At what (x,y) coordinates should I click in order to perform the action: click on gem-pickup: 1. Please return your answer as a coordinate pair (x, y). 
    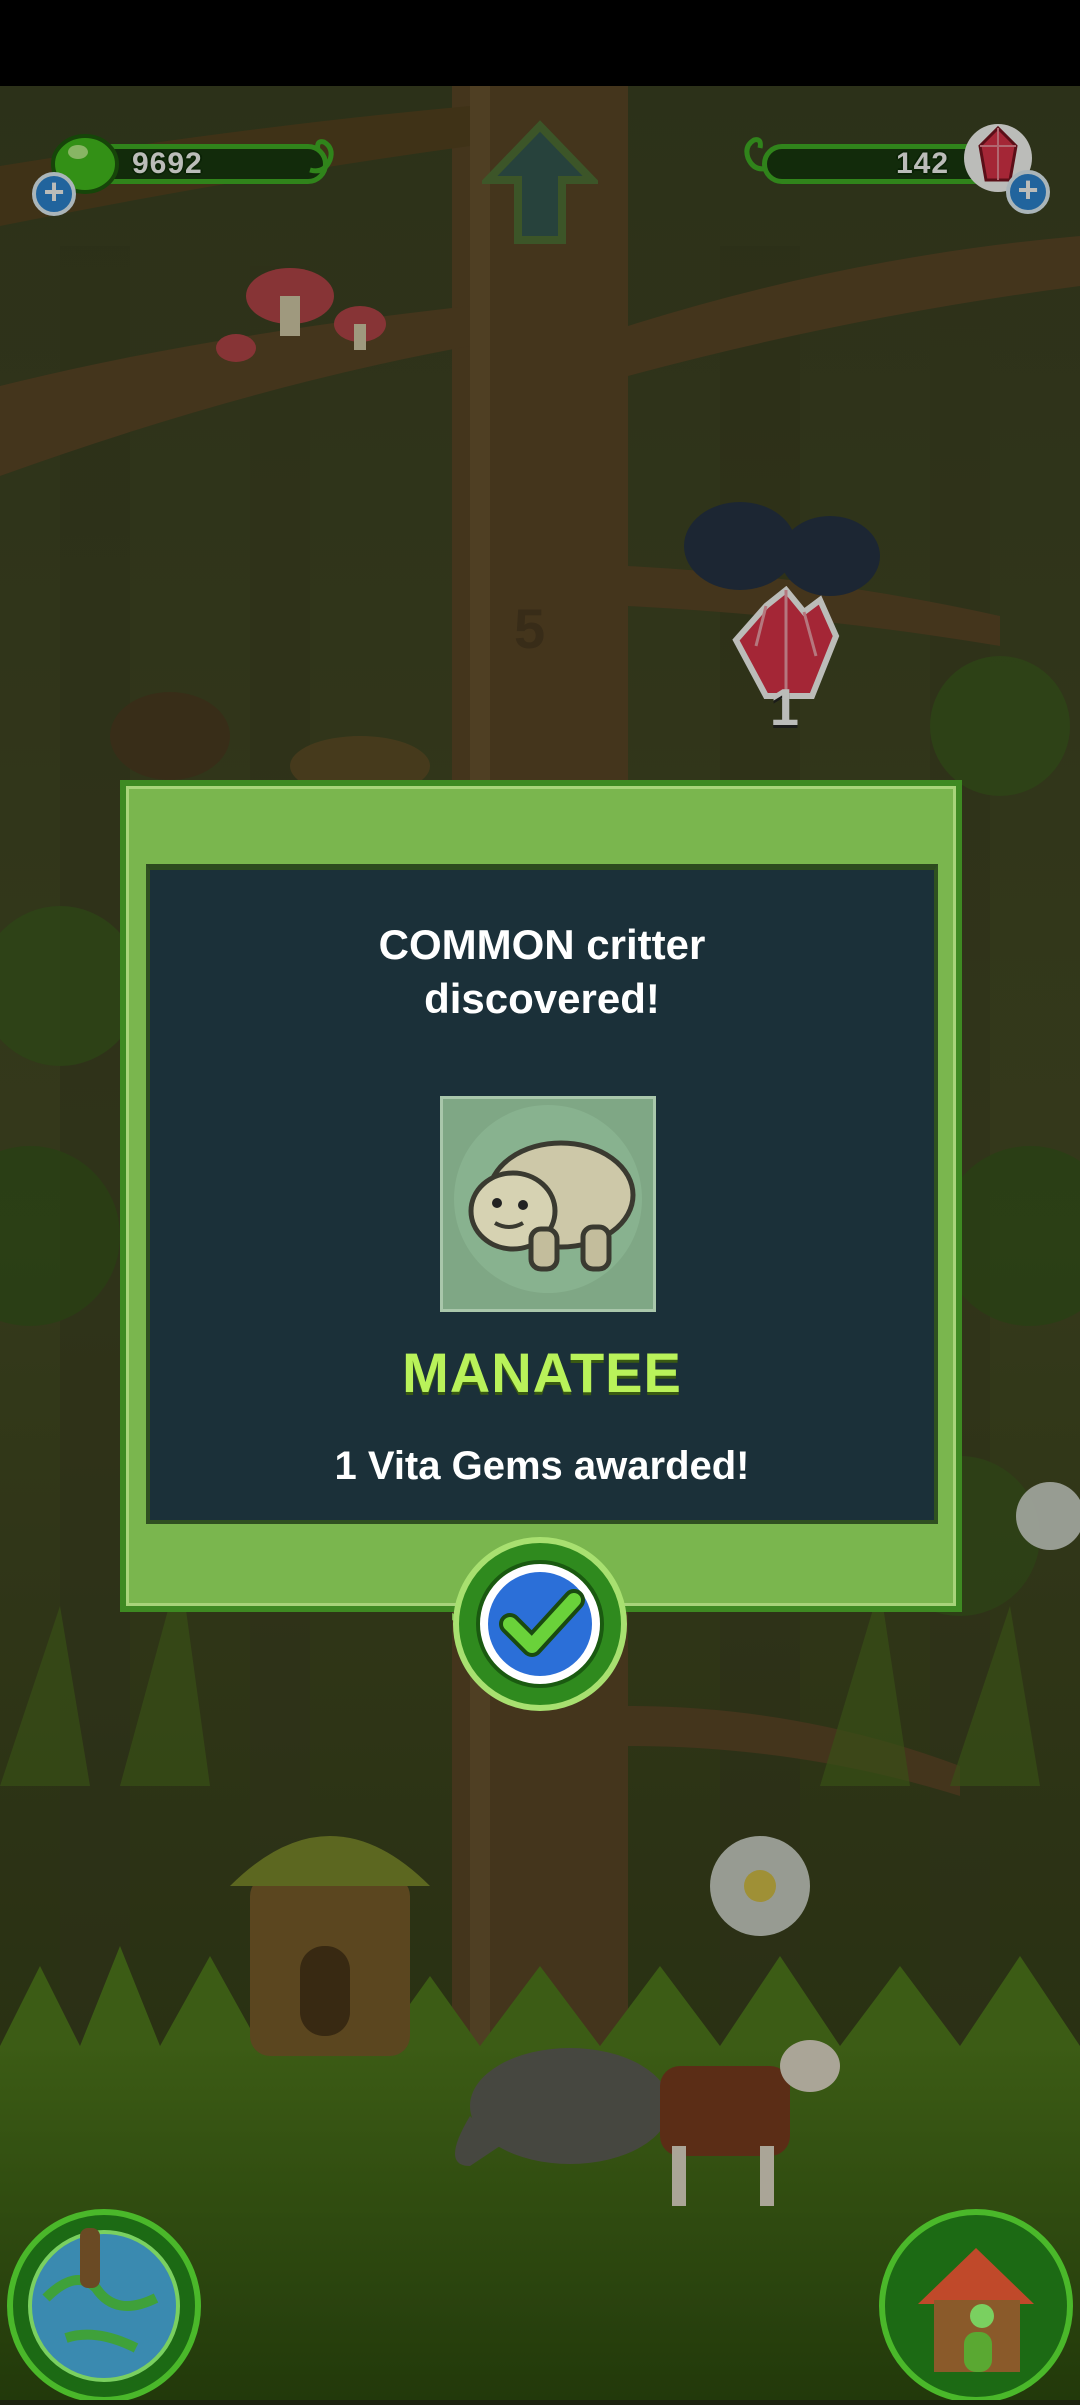
    Looking at the image, I should click on (786, 661).